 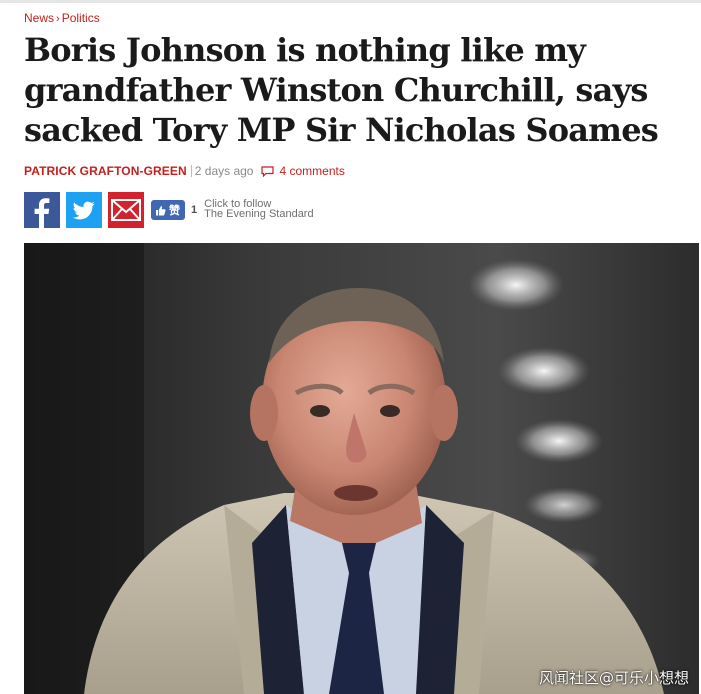 I want to click on follow-link: Click to follow The Evening Standard, so click(x=259, y=209).